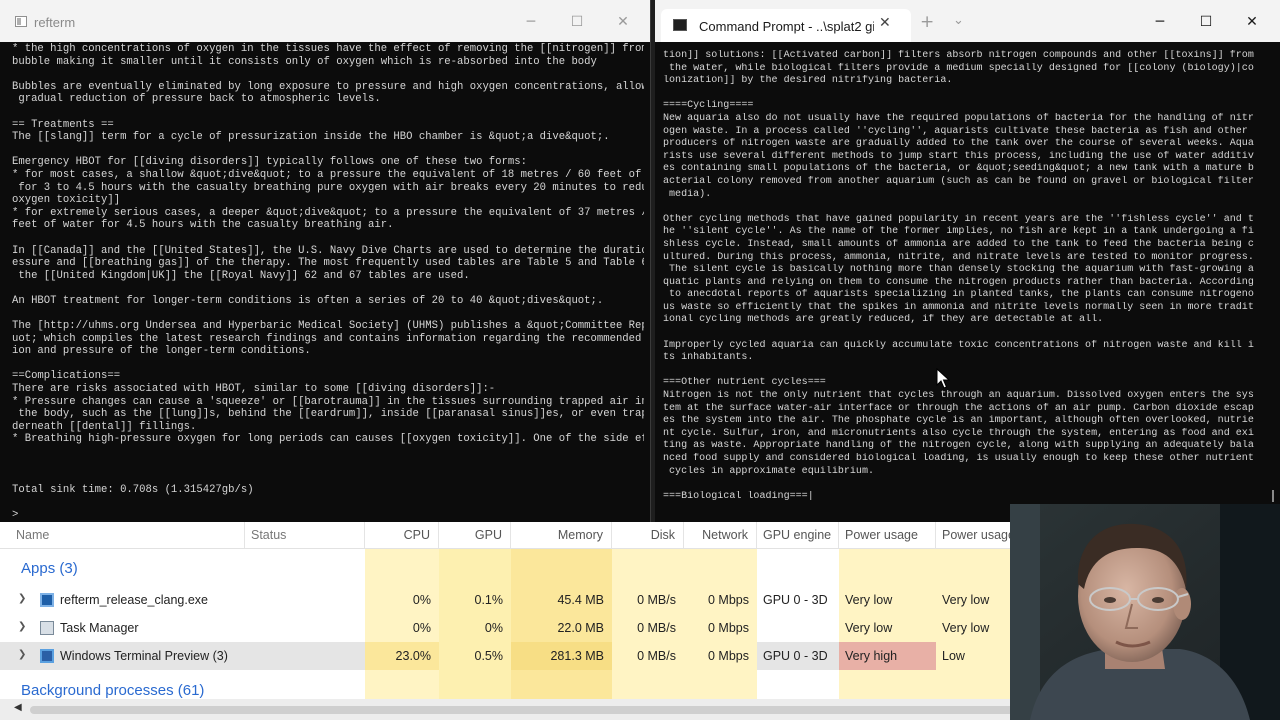 This screenshot has width=1280, height=720. What do you see at coordinates (648, 535) in the screenshot?
I see `column-disk: Disk` at bounding box center [648, 535].